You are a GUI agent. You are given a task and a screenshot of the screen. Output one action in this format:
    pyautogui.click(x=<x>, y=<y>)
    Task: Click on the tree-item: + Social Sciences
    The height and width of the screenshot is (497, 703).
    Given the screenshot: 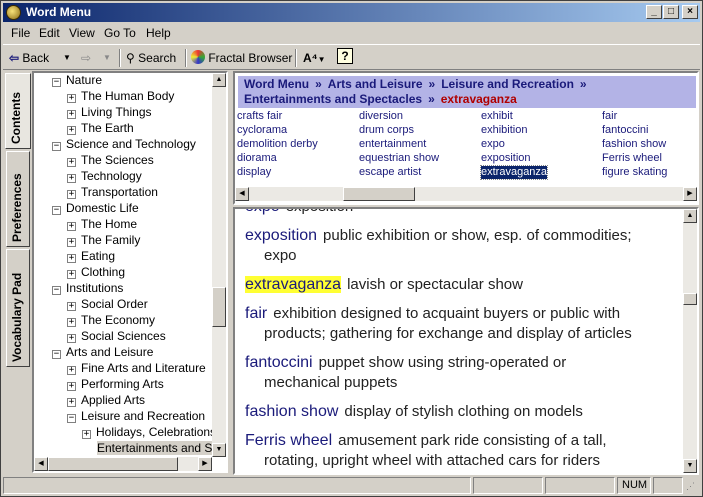 What is the action you would take?
    pyautogui.click(x=116, y=336)
    